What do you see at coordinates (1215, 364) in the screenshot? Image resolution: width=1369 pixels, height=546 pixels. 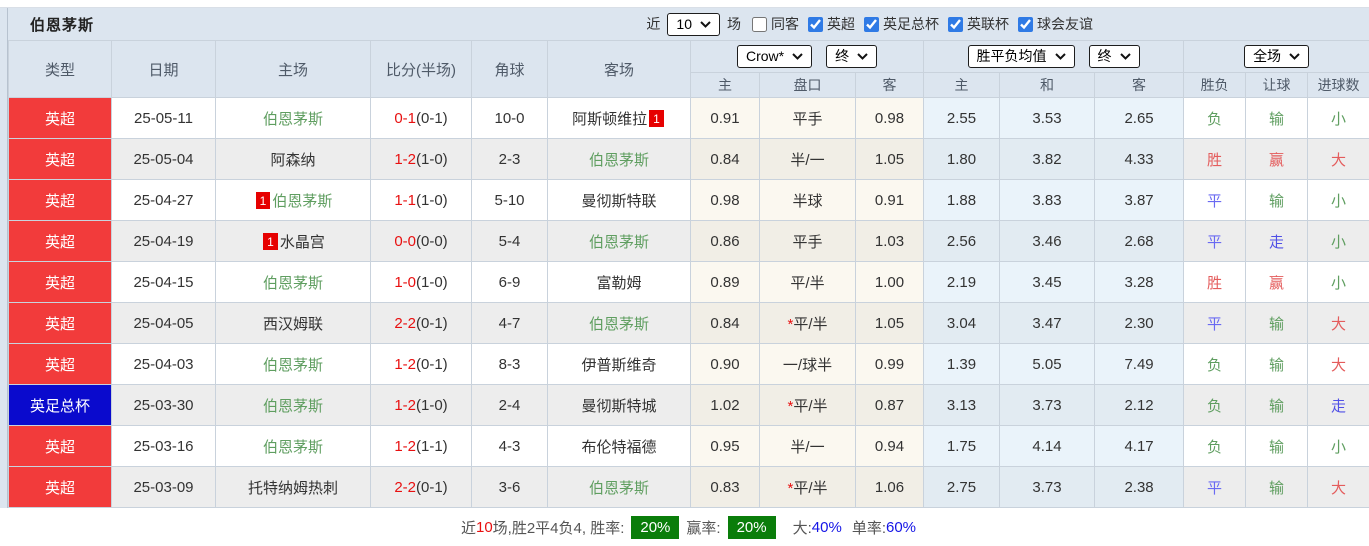 I see `cell-result-outcome: 负` at bounding box center [1215, 364].